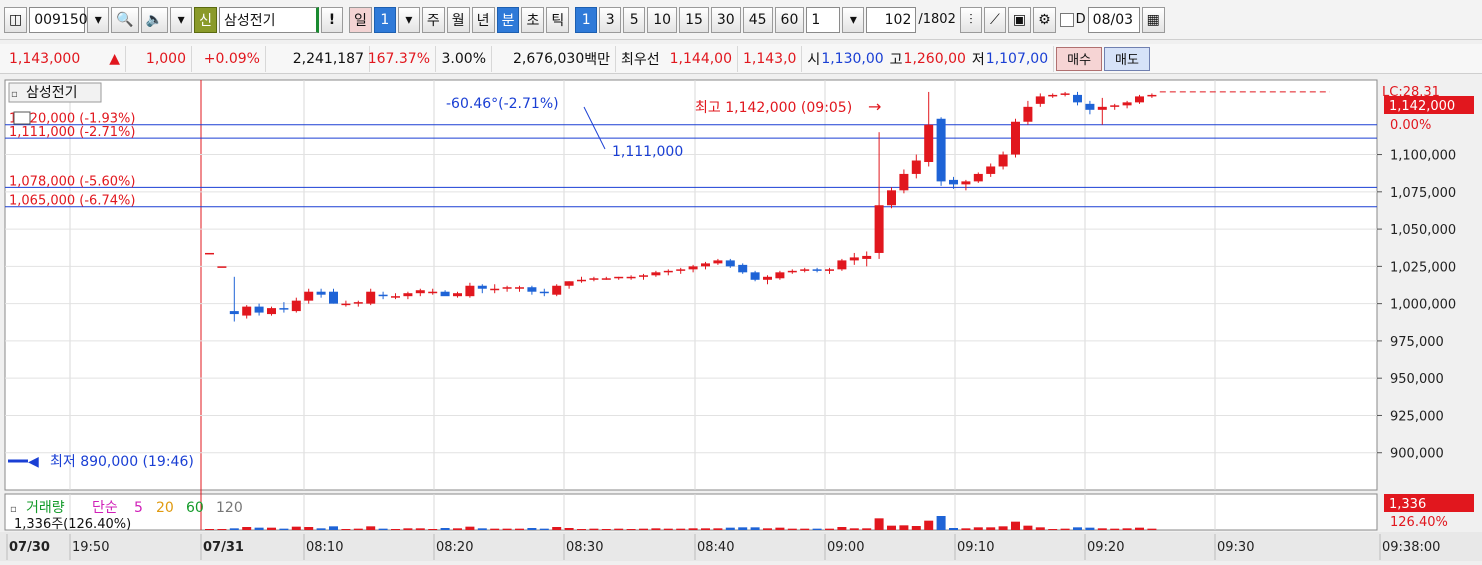 Image resolution: width=1482 pixels, height=565 pixels. What do you see at coordinates (610, 19) in the screenshot?
I see `interval-3-button: 3` at bounding box center [610, 19].